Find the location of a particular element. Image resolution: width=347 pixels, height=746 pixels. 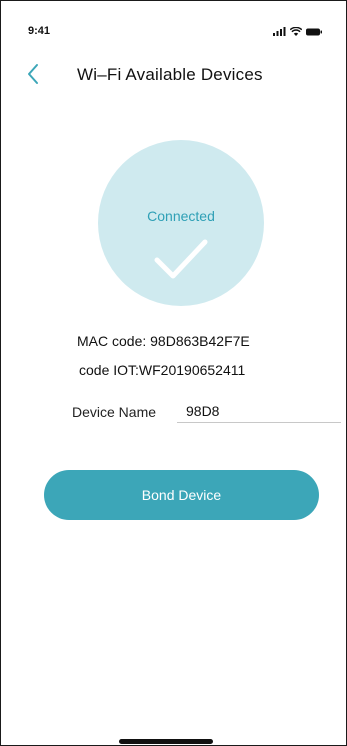

header: Wi–Fi Available Devices is located at coordinates (173, 75).